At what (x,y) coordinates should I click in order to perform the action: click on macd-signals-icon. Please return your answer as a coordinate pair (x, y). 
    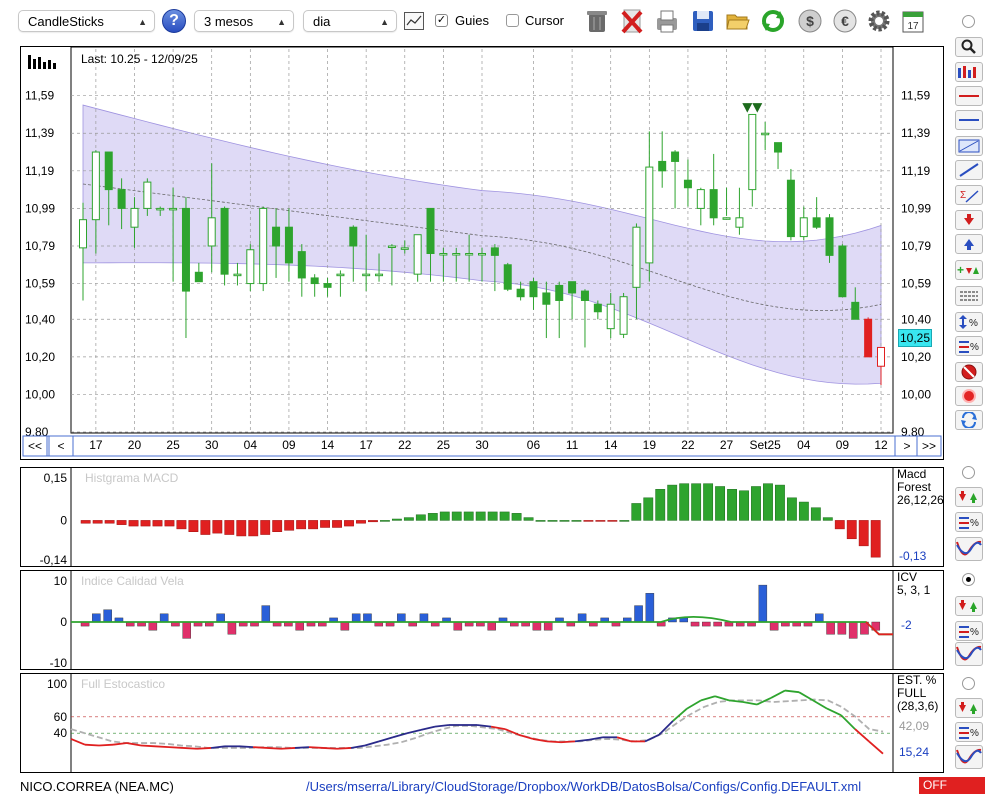
    Looking at the image, I should click on (969, 497).